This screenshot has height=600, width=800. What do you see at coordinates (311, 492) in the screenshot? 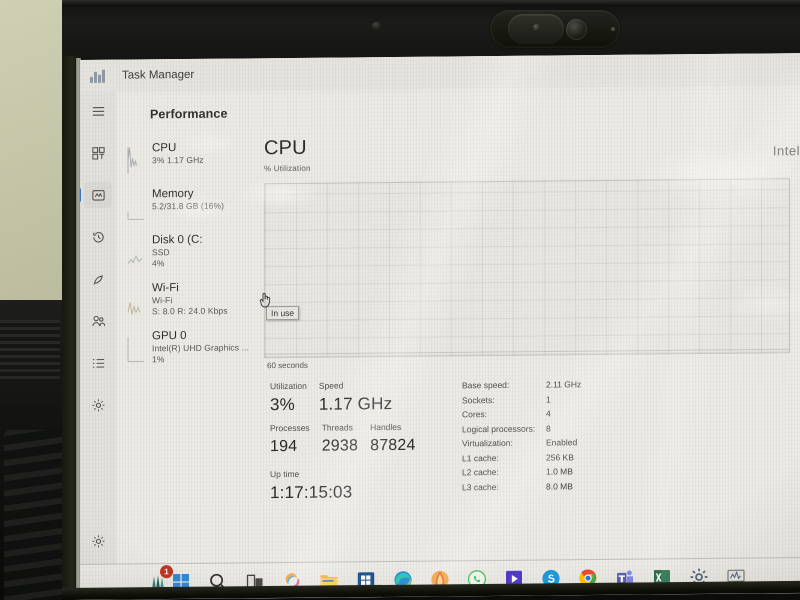
I see `stat-value: 1:17:15:03` at bounding box center [311, 492].